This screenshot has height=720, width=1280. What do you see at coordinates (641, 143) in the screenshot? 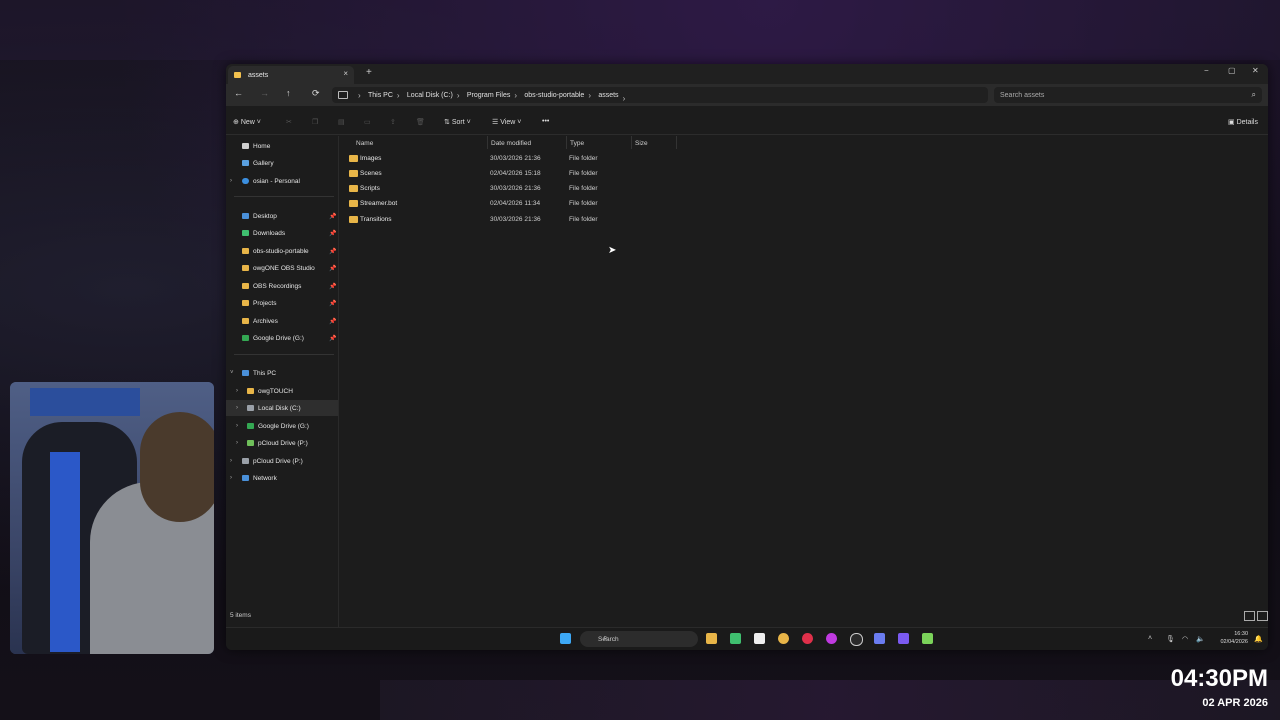
I see `column-header-size: Size` at bounding box center [641, 143].